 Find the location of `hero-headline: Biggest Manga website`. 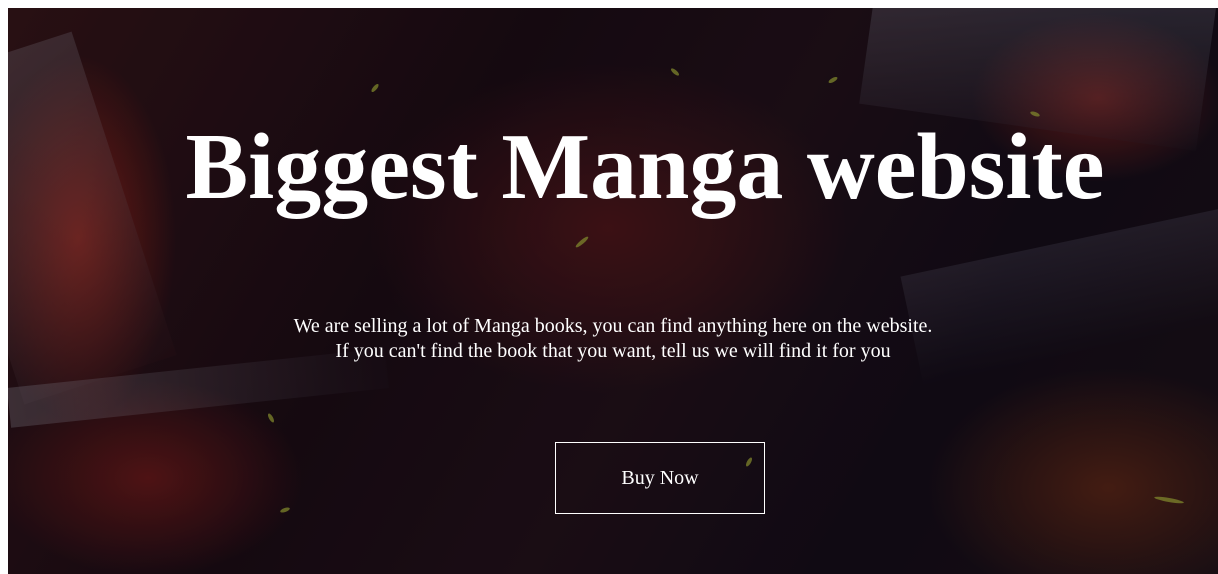

hero-headline: Biggest Manga website is located at coordinates (645, 167).